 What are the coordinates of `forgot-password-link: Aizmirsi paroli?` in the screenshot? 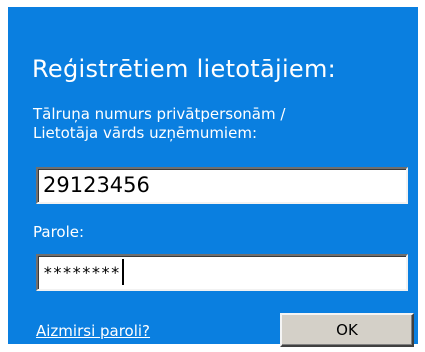 It's located at (93, 331).